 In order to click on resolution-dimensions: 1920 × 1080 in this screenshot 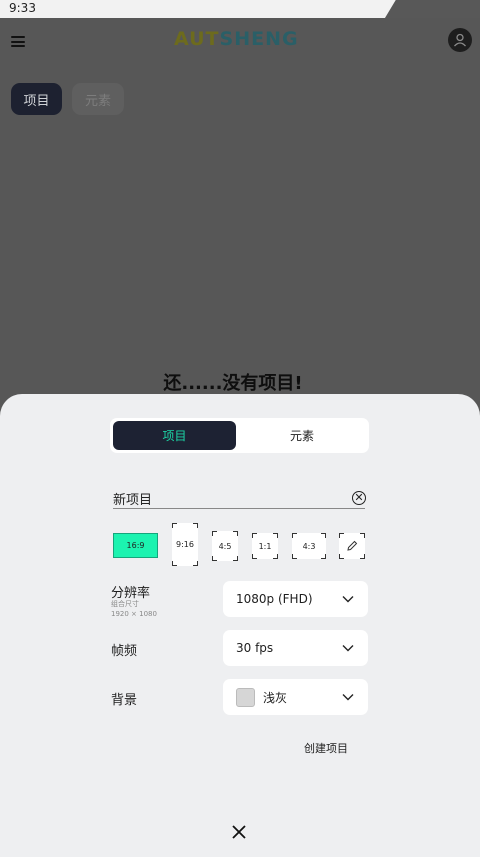, I will do `click(134, 614)`.